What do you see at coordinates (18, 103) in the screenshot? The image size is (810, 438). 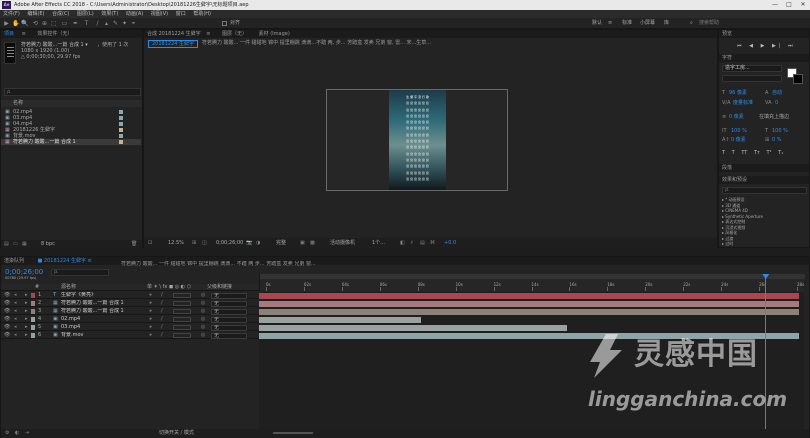 I see `column-name: 名称` at bounding box center [18, 103].